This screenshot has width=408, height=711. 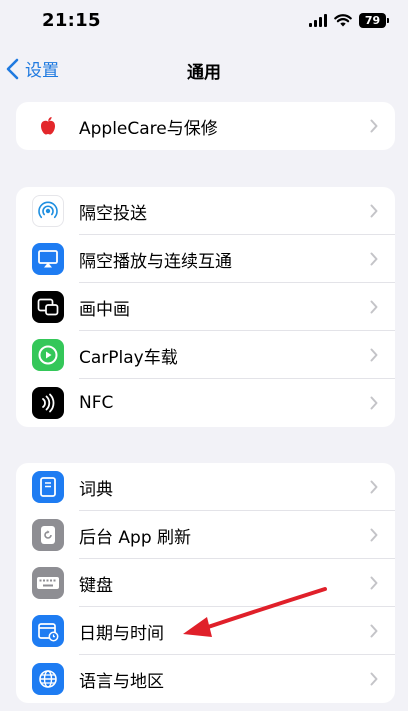 I want to click on row-label: 日期与时间, so click(x=121, y=633).